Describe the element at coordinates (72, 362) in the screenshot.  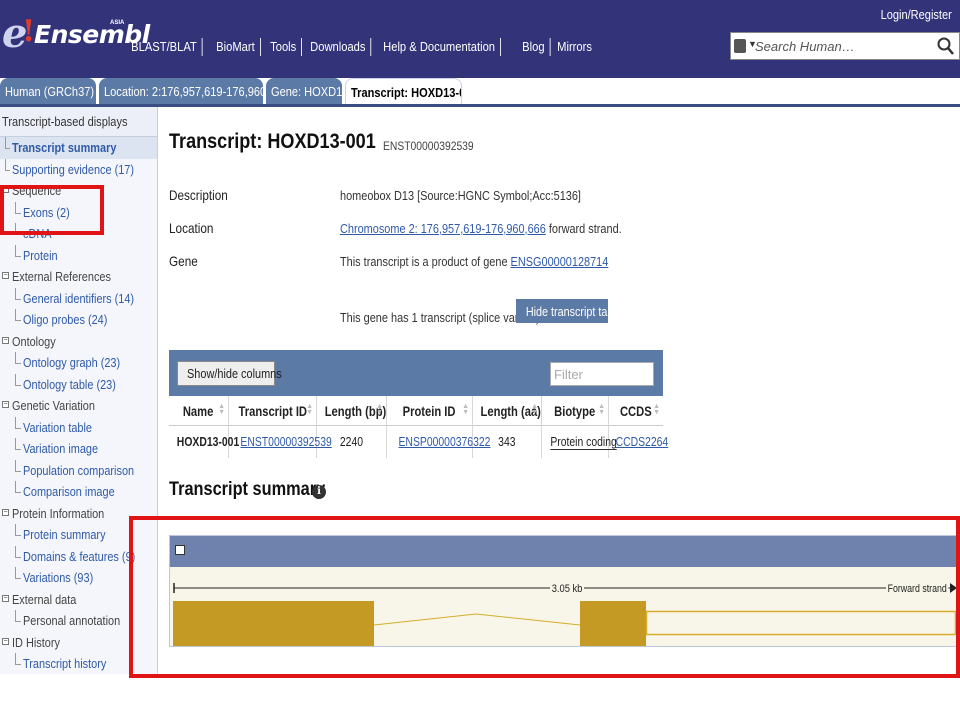
I see `sidebar-item-label: Ontology graph (23)` at that location.